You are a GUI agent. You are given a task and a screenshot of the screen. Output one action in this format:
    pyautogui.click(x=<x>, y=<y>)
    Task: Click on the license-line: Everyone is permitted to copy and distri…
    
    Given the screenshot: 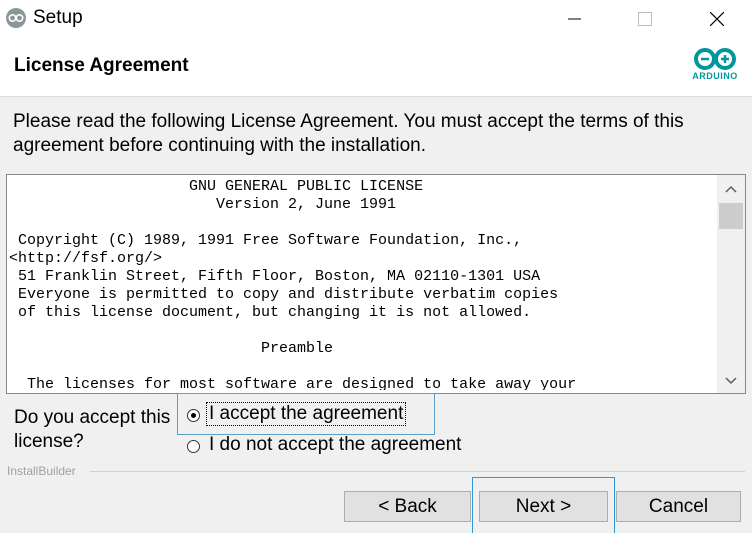 What is the action you would take?
    pyautogui.click(x=284, y=294)
    